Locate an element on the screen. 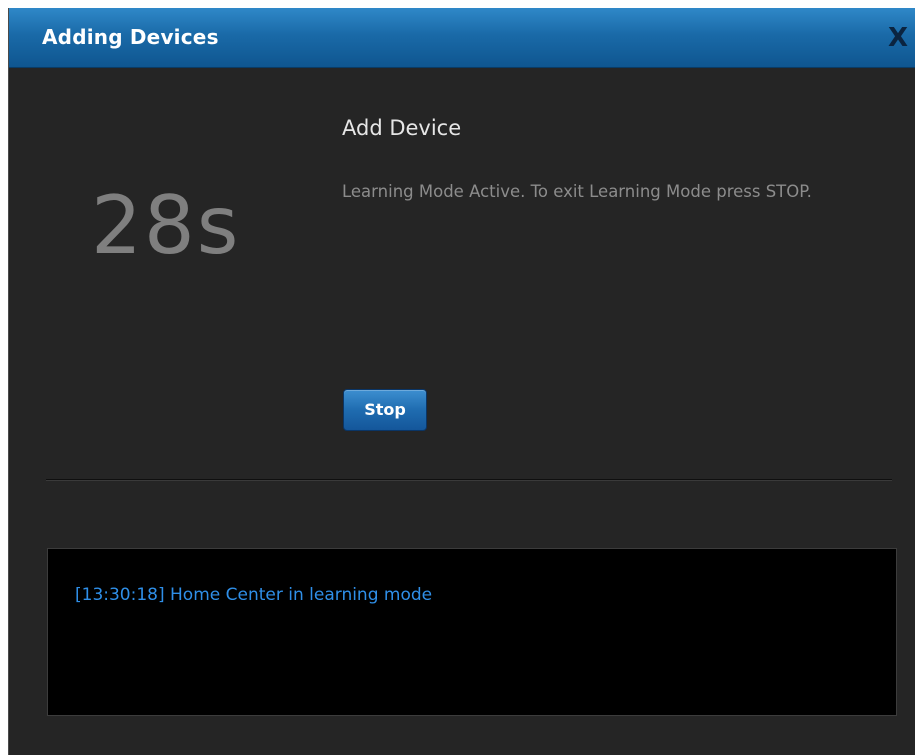 The image size is (915, 755). stop-button: Stop is located at coordinates (385, 410).